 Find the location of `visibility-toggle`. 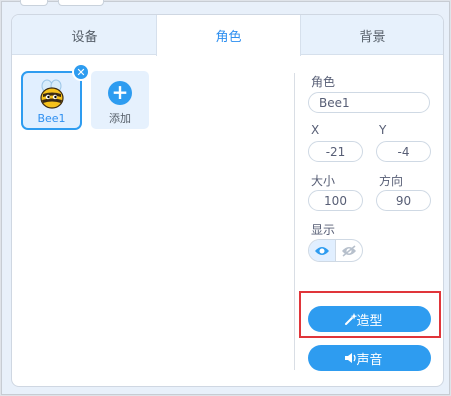

visibility-toggle is located at coordinates (335, 250).